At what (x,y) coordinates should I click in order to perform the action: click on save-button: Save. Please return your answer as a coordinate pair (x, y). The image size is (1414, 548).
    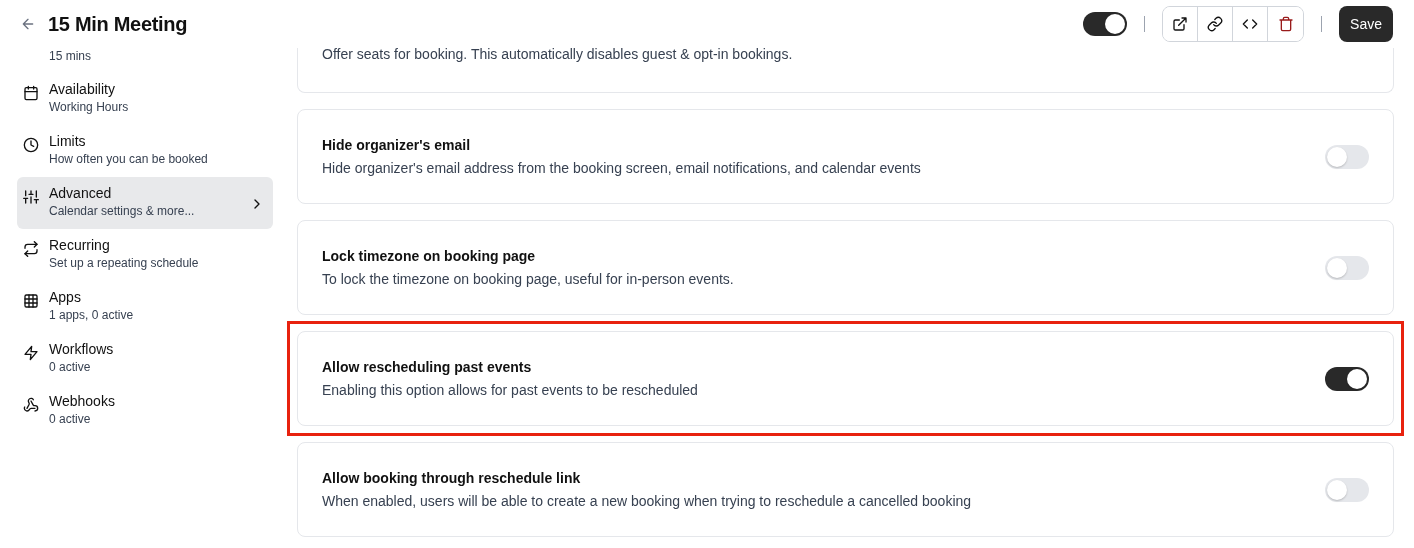
    Looking at the image, I should click on (1366, 24).